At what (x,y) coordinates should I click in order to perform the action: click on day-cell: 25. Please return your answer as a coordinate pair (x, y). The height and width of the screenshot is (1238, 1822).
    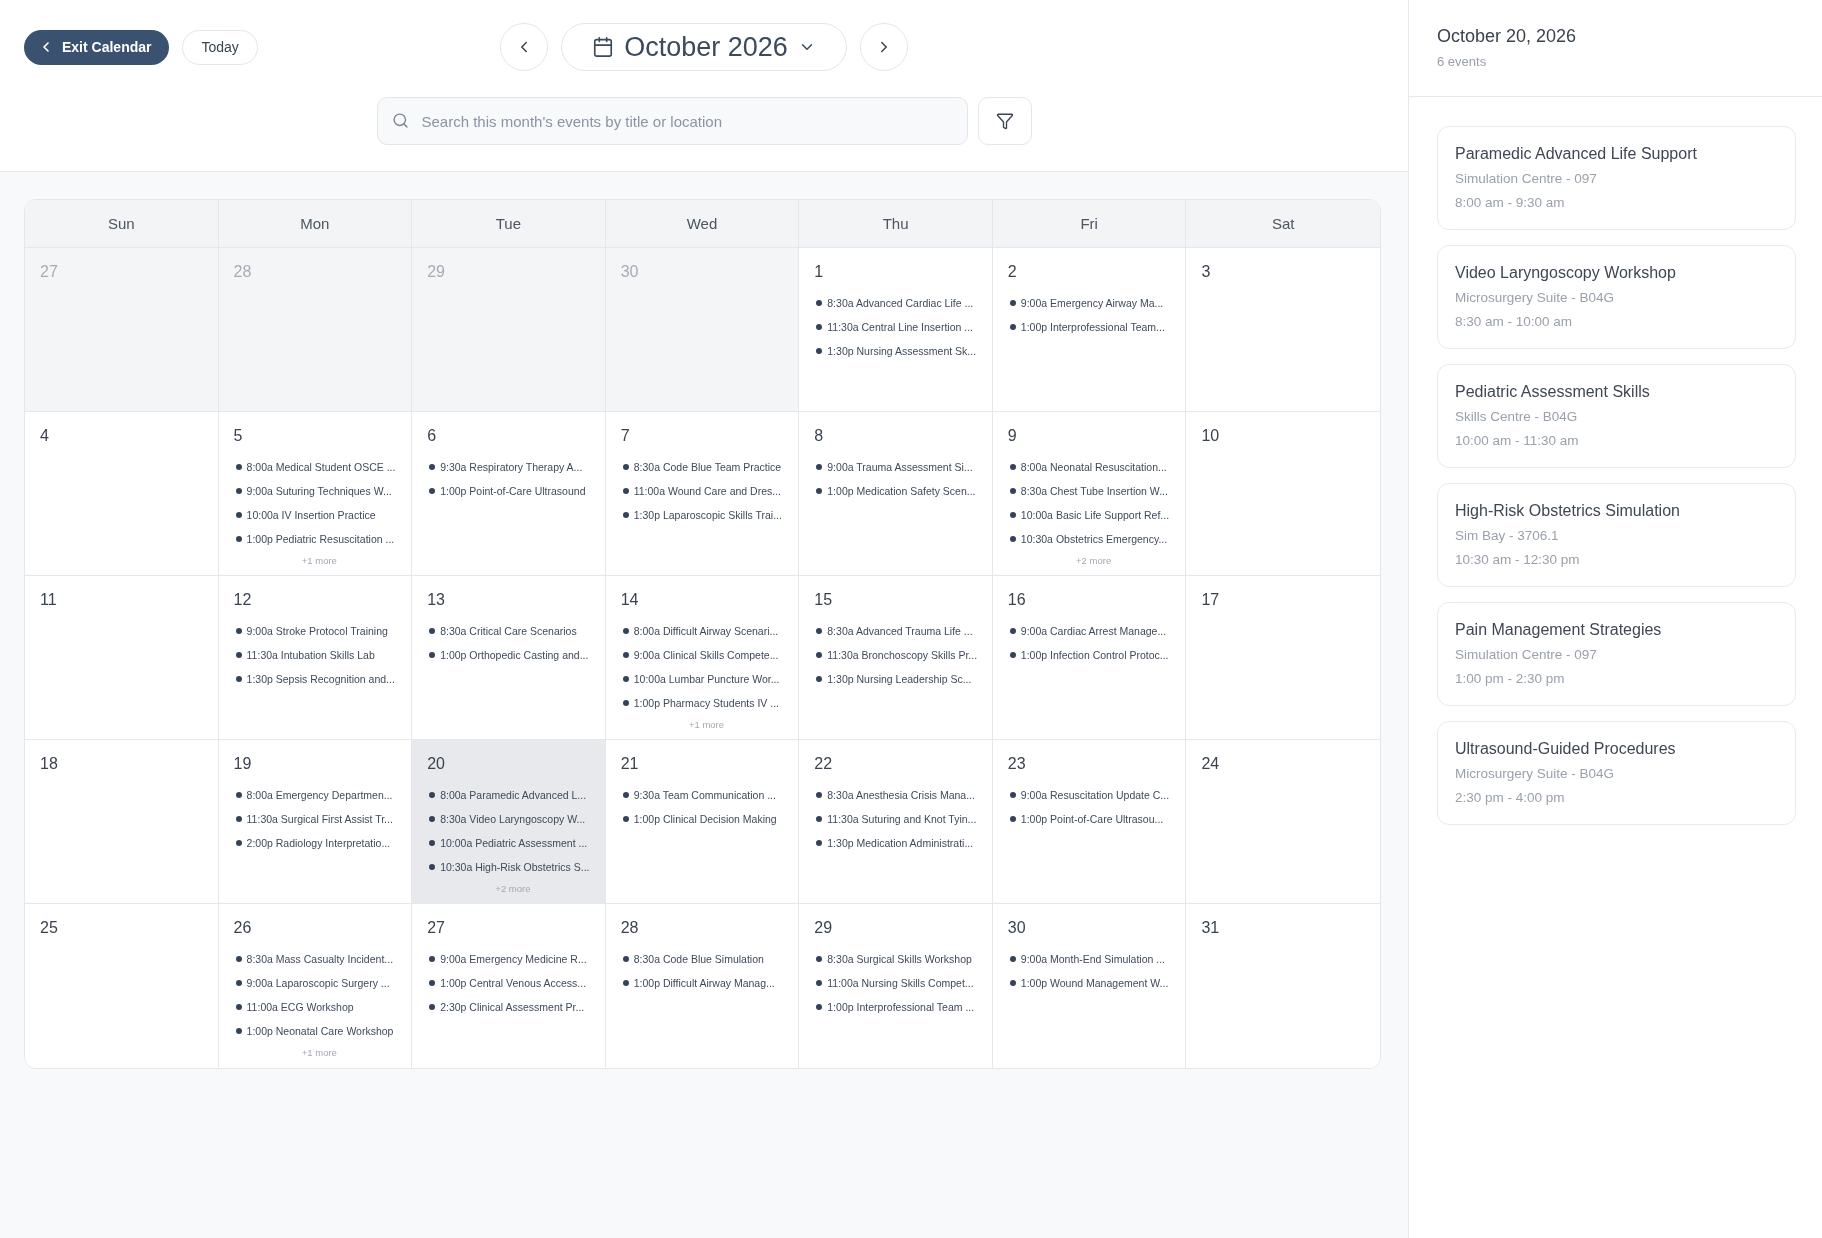
    Looking at the image, I should click on (122, 986).